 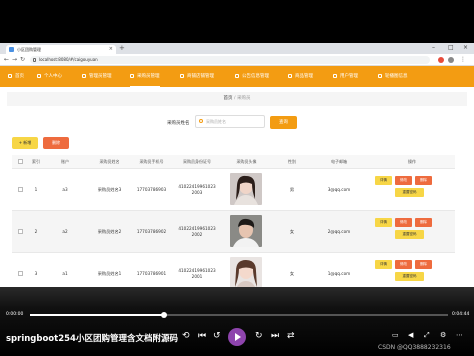 I want to click on back-icon: ←, so click(x=6, y=59).